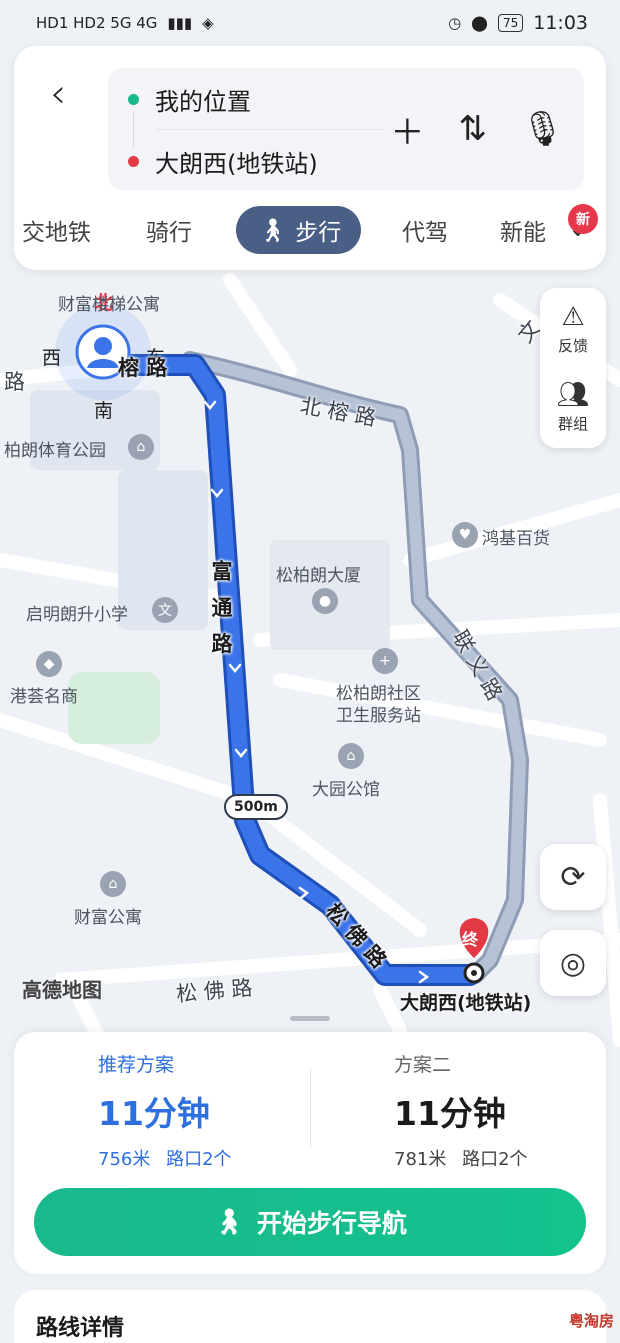 The width and height of the screenshot is (620, 1343). What do you see at coordinates (208, 23) in the screenshot?
I see `shield-icon: ◈` at bounding box center [208, 23].